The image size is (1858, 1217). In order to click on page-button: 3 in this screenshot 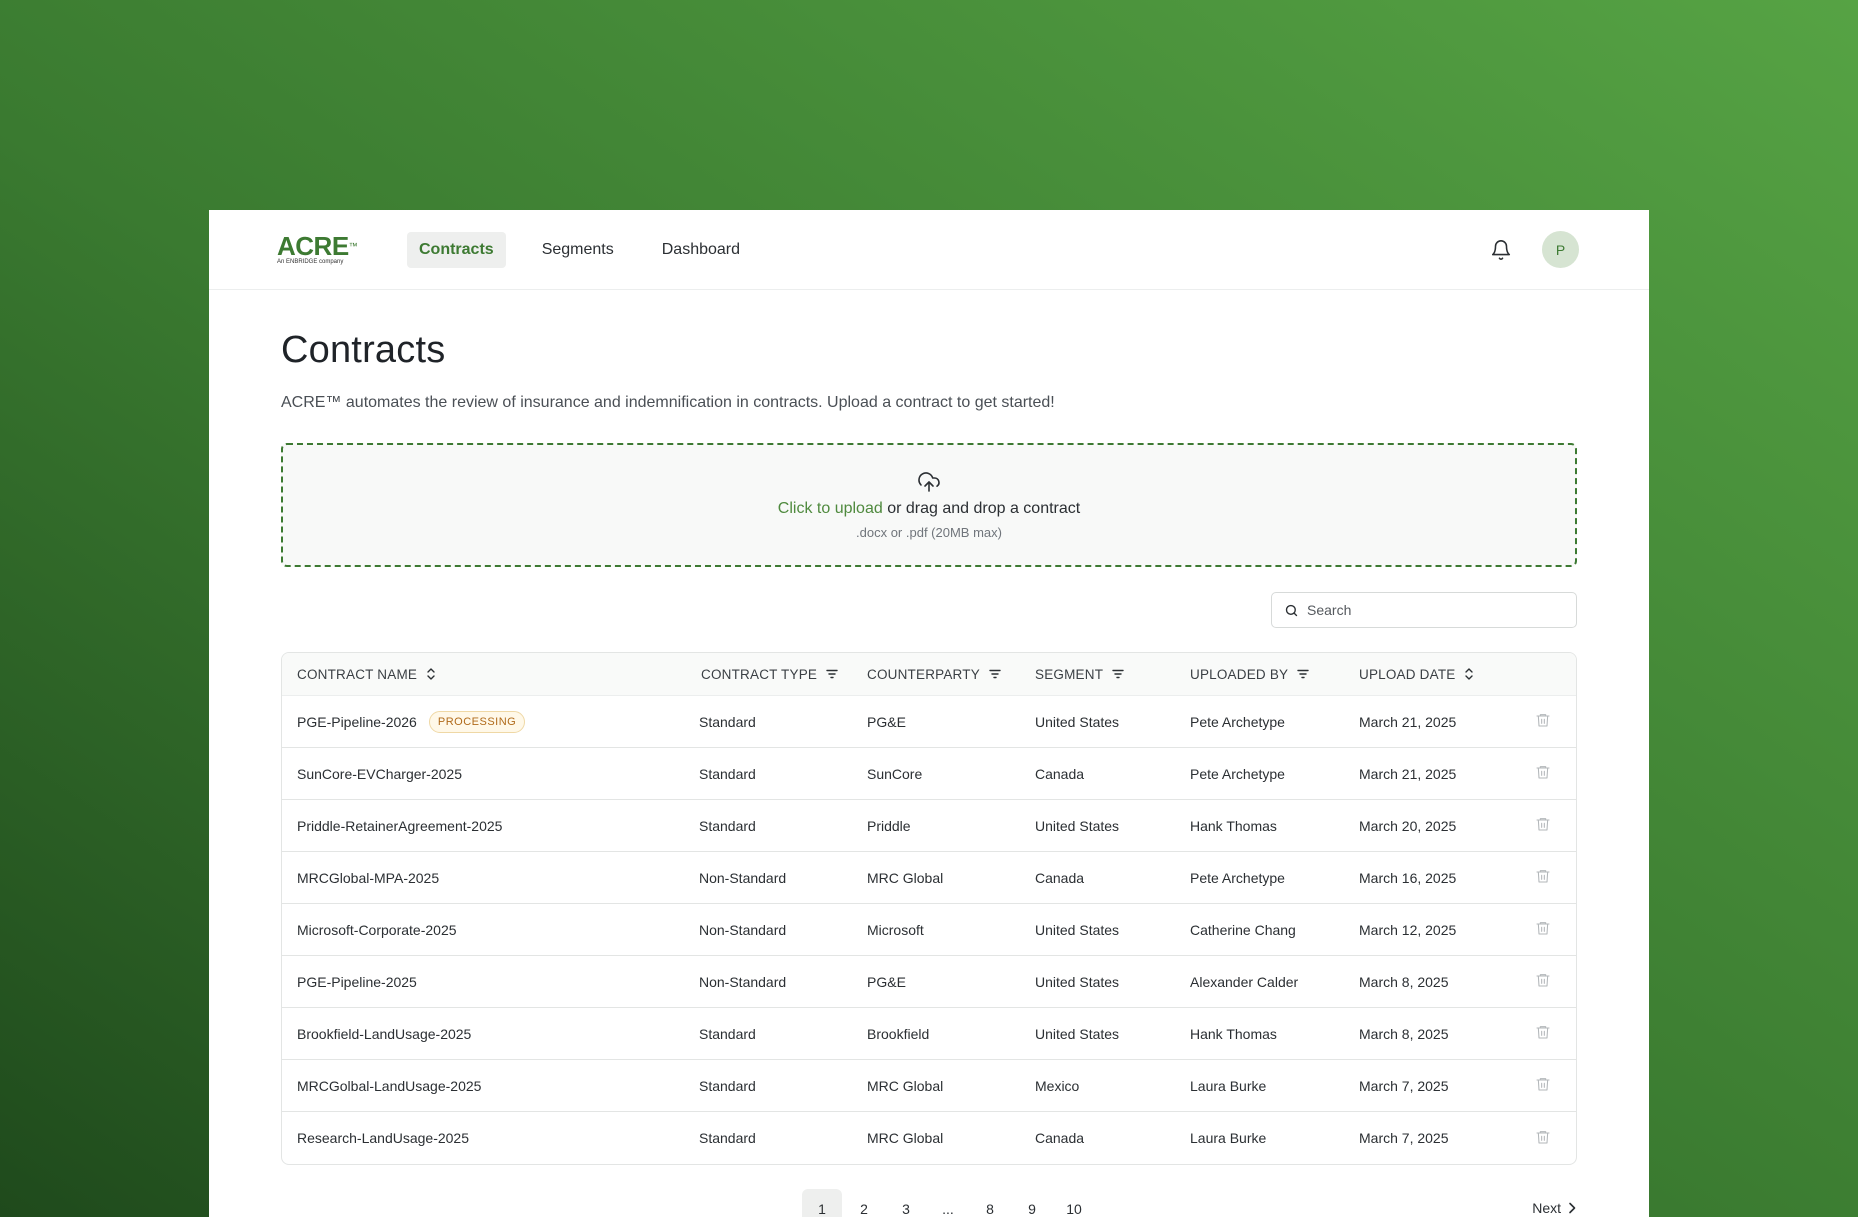, I will do `click(906, 1203)`.